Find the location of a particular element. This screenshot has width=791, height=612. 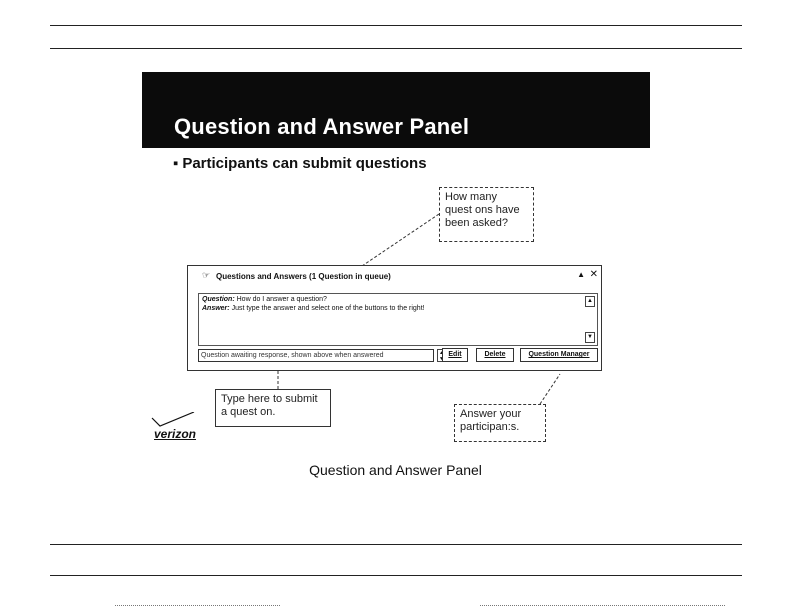

collapse-icon: ▲ is located at coordinates (581, 274).